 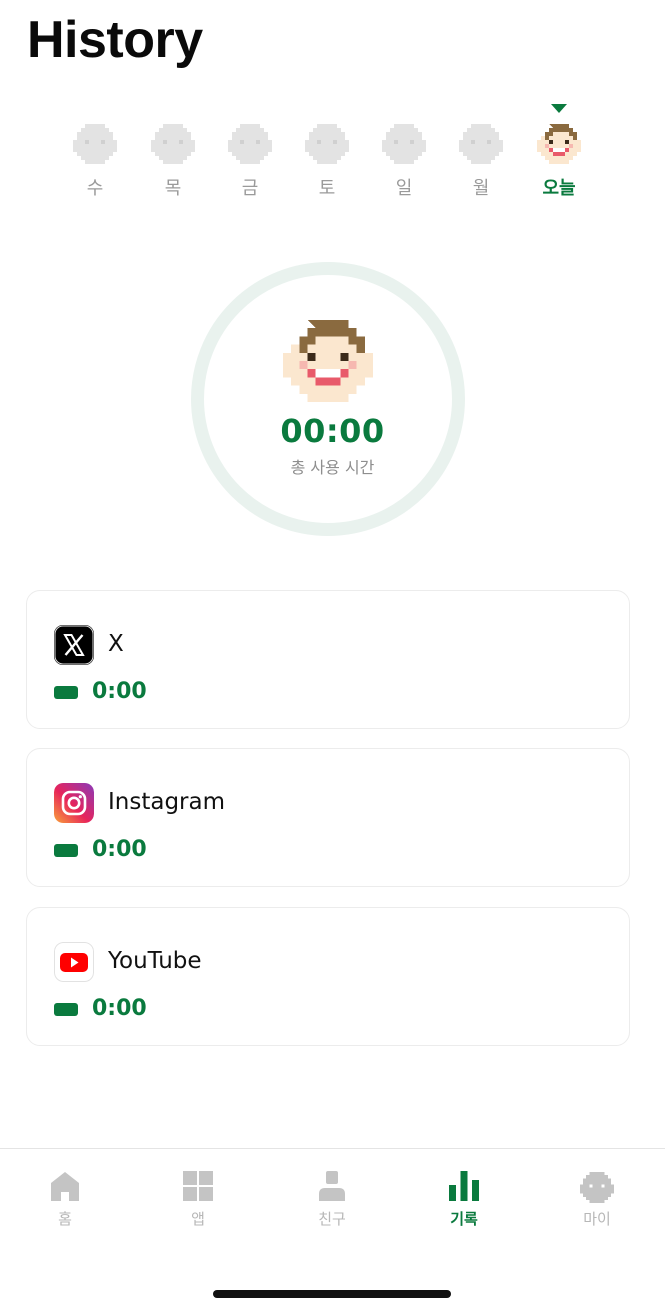 I want to click on day-item-mon: 월, so click(x=481, y=155).